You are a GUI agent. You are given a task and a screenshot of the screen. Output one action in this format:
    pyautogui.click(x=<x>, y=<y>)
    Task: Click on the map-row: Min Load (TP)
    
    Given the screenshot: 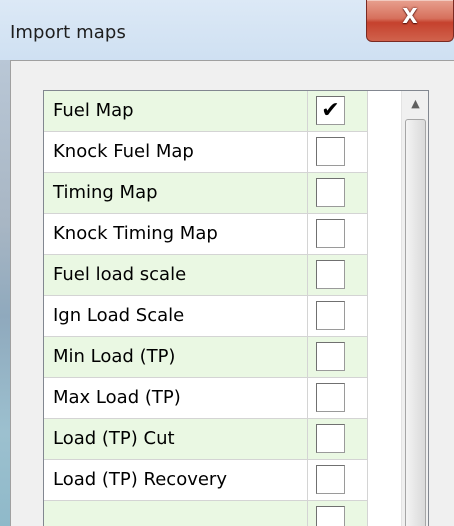 What is the action you would take?
    pyautogui.click(x=222, y=357)
    